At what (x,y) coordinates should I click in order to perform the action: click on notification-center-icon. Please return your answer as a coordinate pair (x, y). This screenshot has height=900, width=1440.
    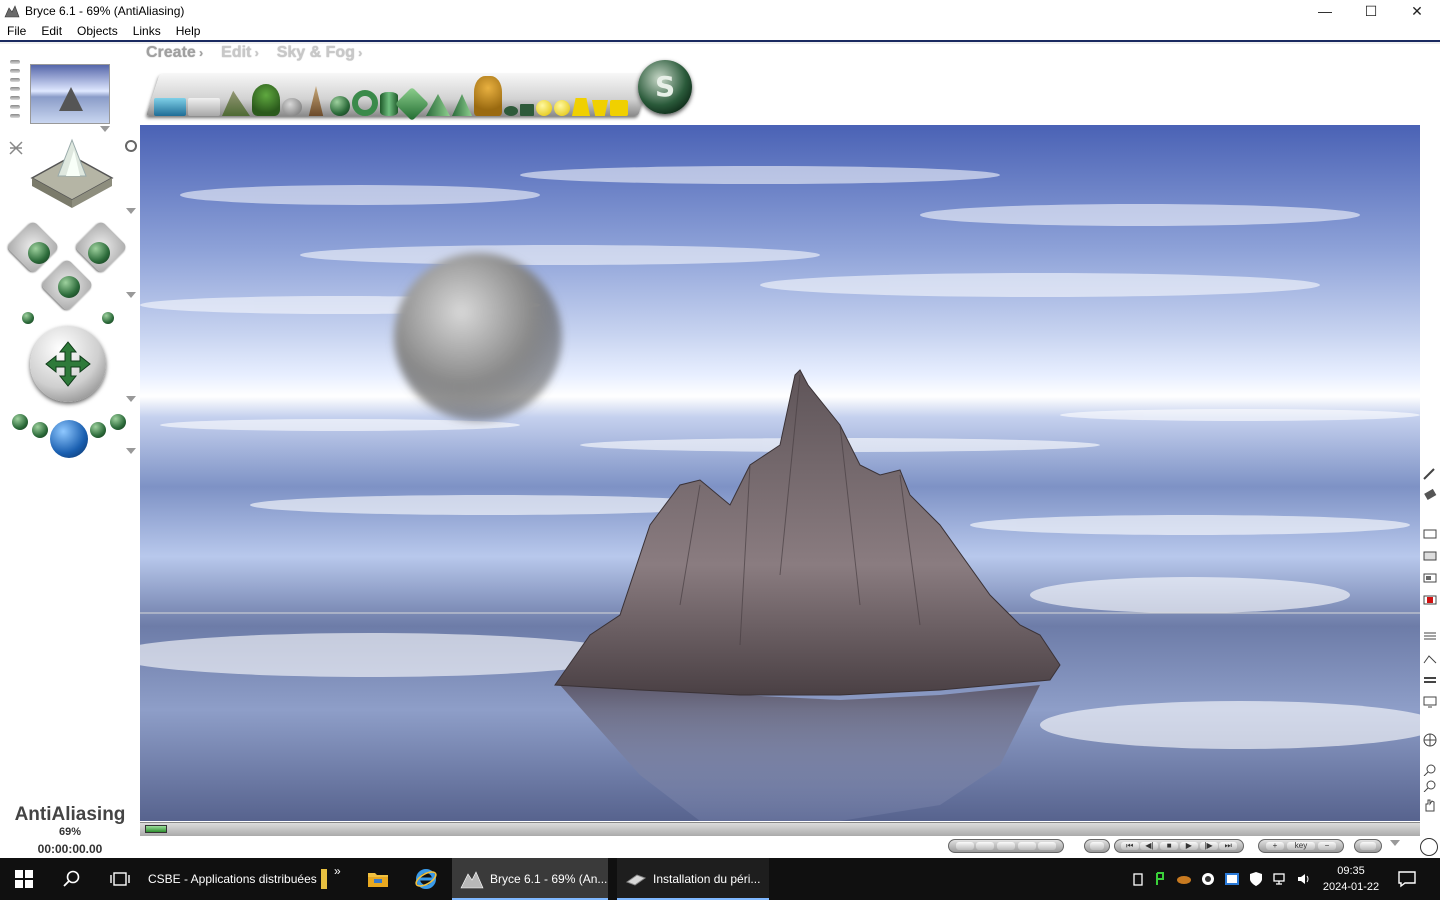
    Looking at the image, I should click on (1407, 879).